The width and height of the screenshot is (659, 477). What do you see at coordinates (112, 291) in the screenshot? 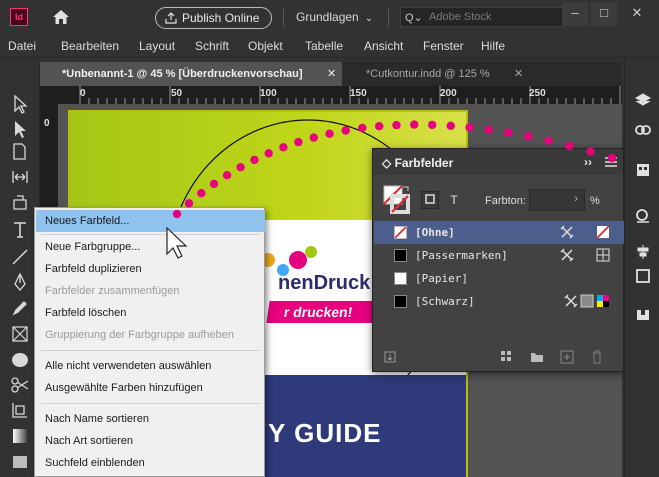
I see `menu-item-merge-swatches: Farbfelder zusammenfügen` at bounding box center [112, 291].